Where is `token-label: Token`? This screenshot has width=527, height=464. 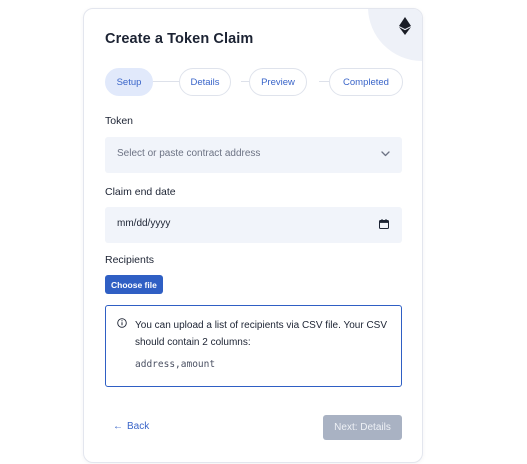 token-label: Token is located at coordinates (119, 121).